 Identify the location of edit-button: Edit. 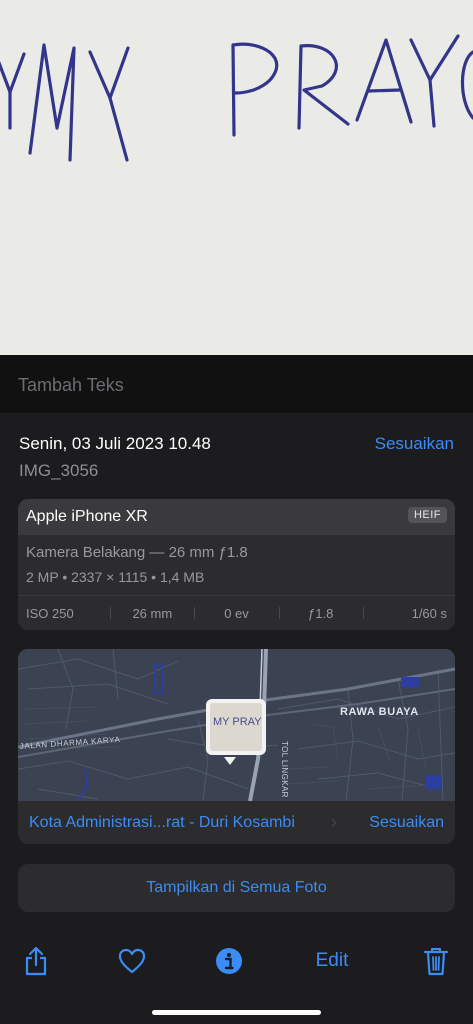
(332, 961).